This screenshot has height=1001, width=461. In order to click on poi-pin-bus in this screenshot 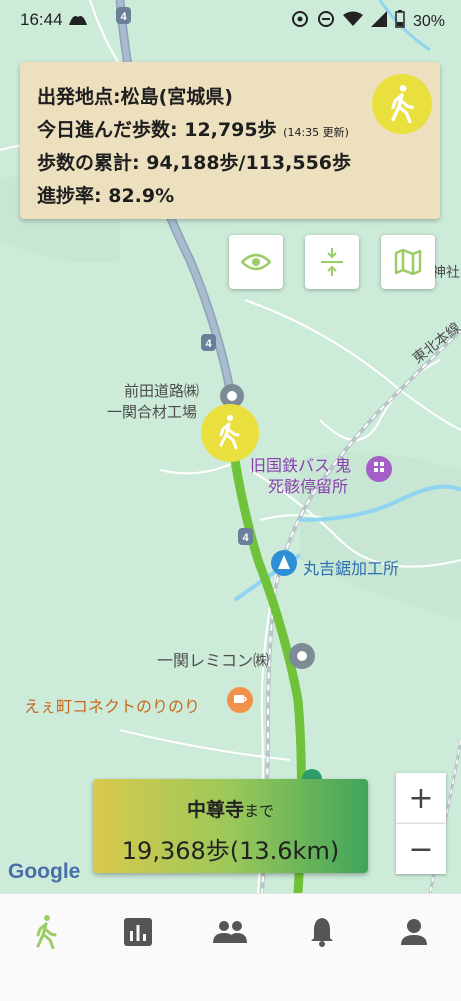, I will do `click(379, 469)`.